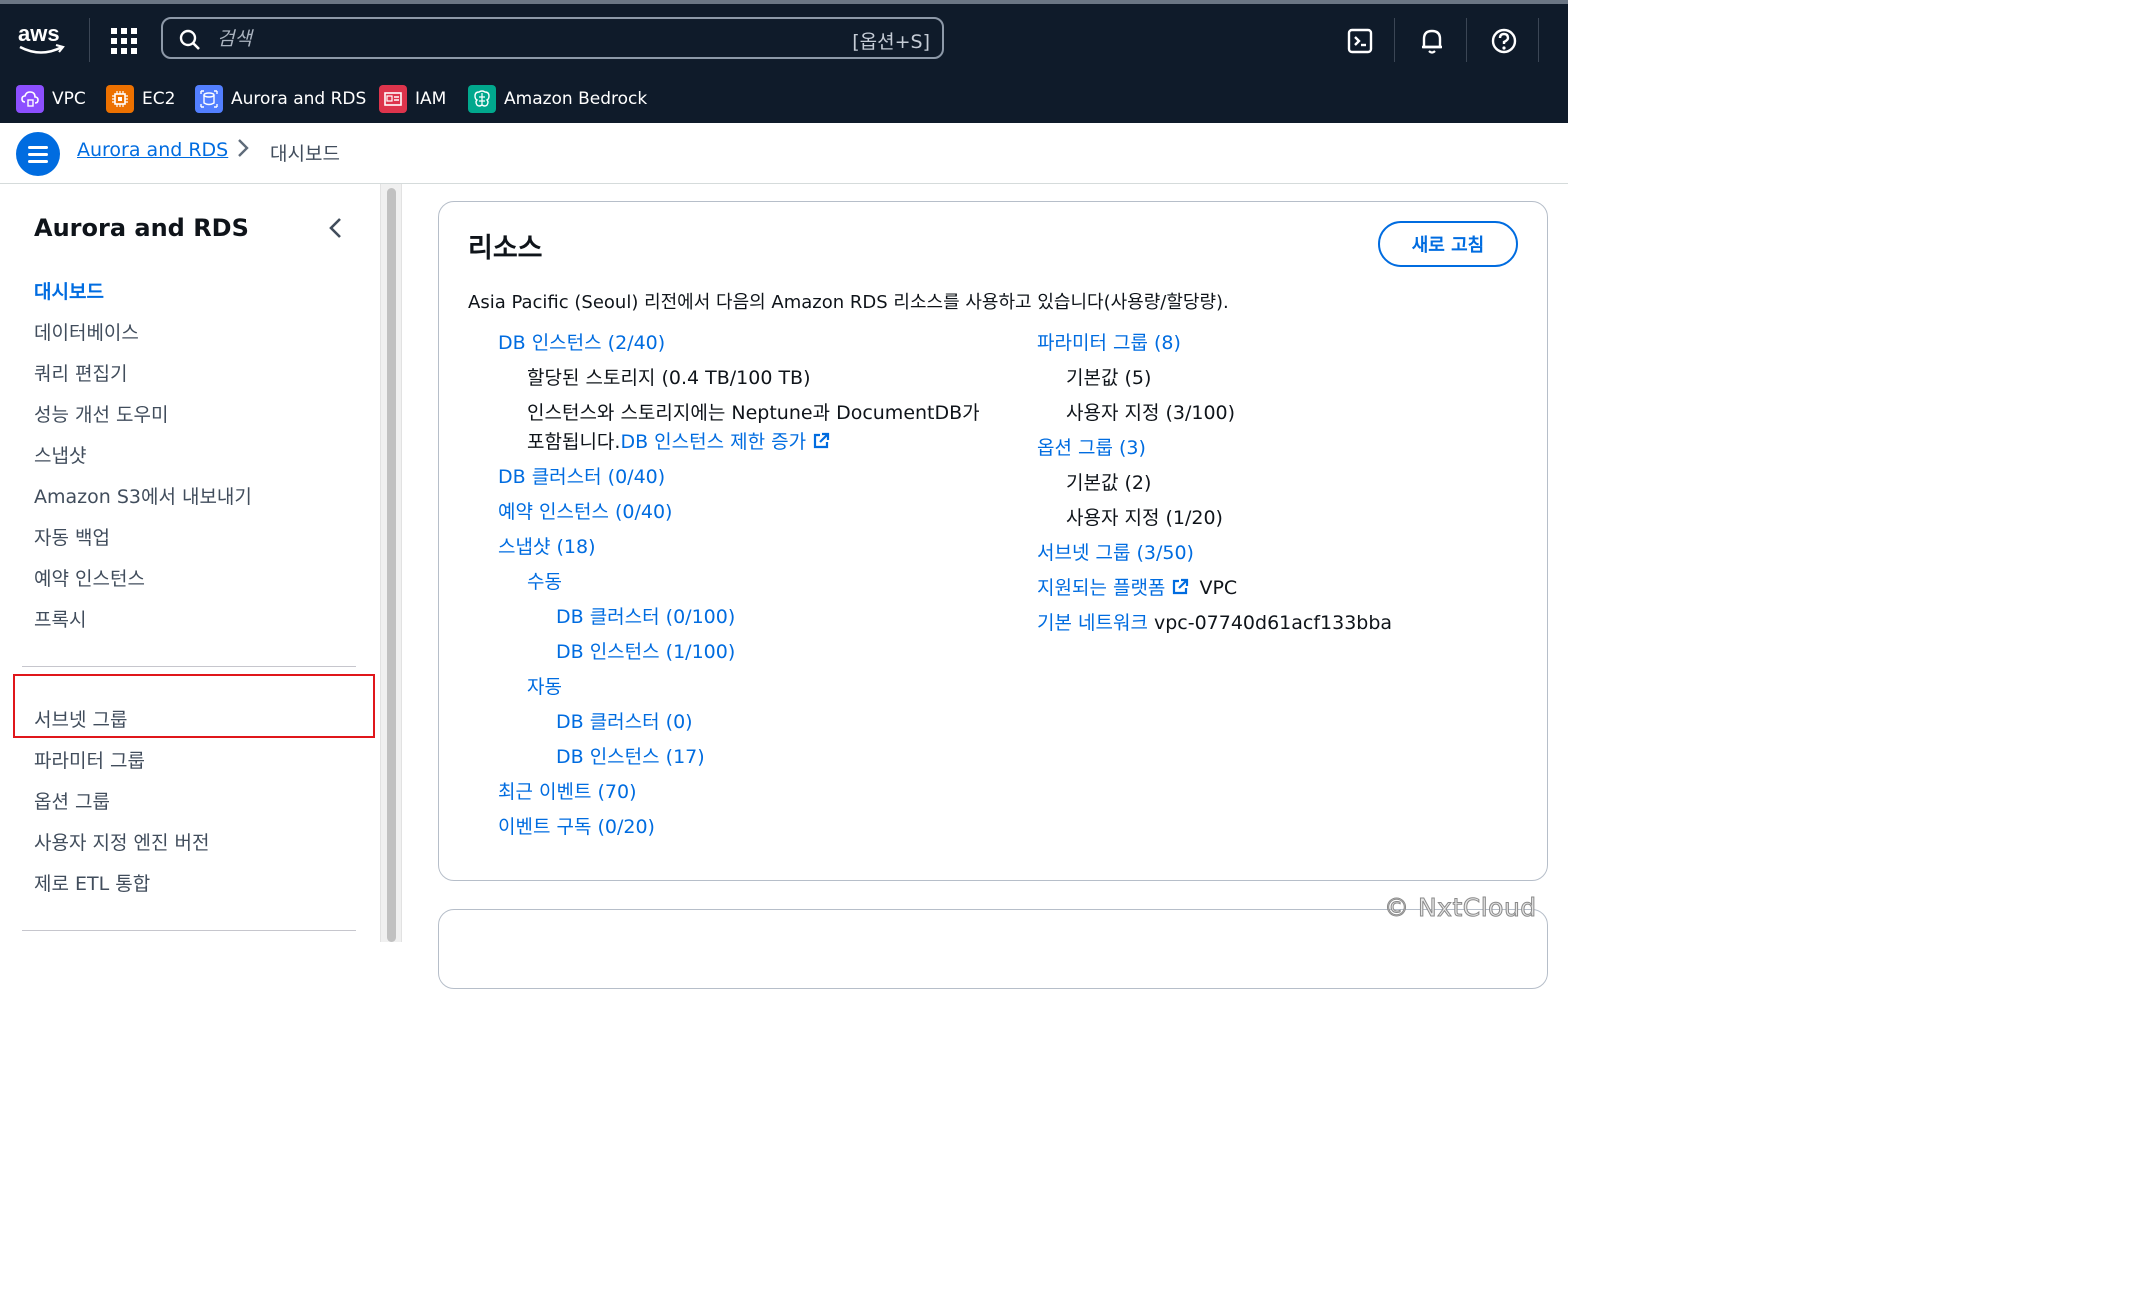  Describe the element at coordinates (412, 99) in the screenshot. I see `favorite-iam: IAM` at that location.